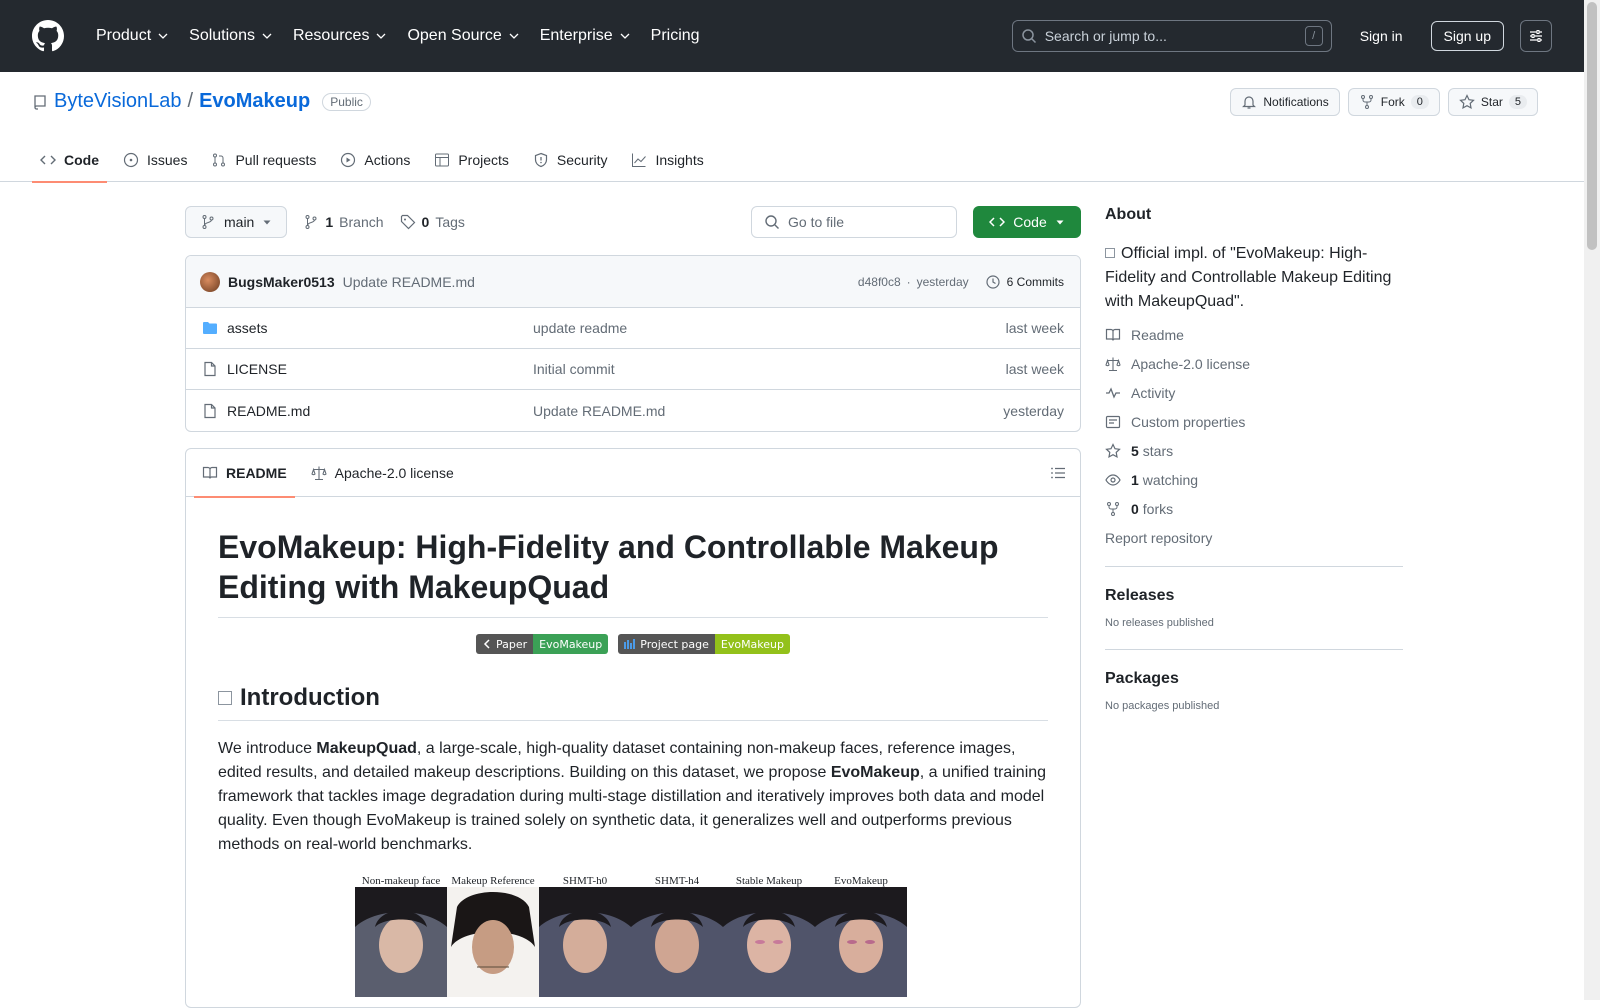 The width and height of the screenshot is (1600, 1008). I want to click on settings-menu-button, so click(1536, 36).